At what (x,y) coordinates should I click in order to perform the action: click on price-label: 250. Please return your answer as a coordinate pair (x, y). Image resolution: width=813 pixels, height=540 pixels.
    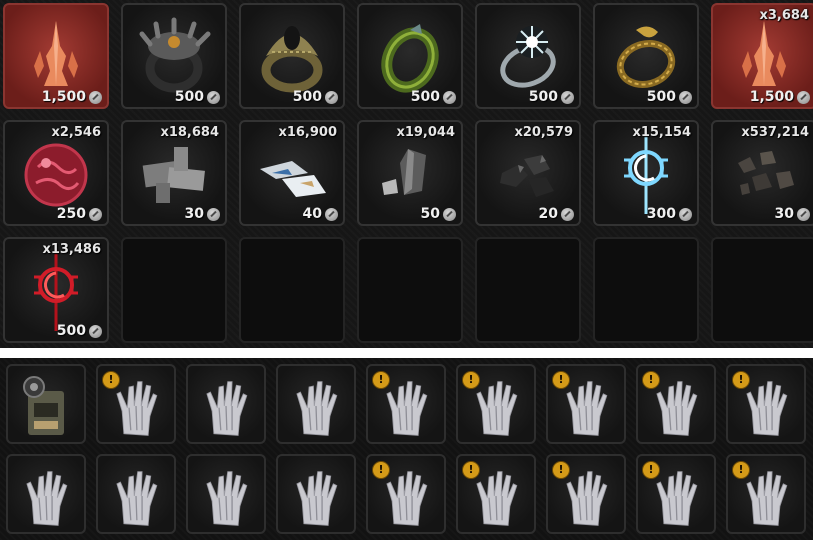
    Looking at the image, I should click on (79, 214).